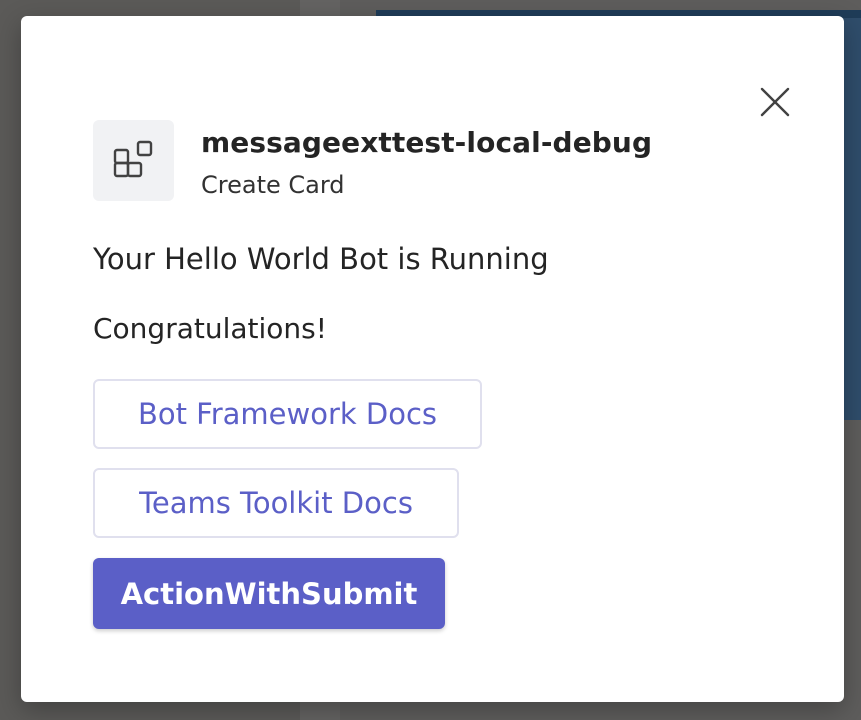  What do you see at coordinates (276, 503) in the screenshot?
I see `teams-toolkit-docs-button: Teams Toolkit Docs` at bounding box center [276, 503].